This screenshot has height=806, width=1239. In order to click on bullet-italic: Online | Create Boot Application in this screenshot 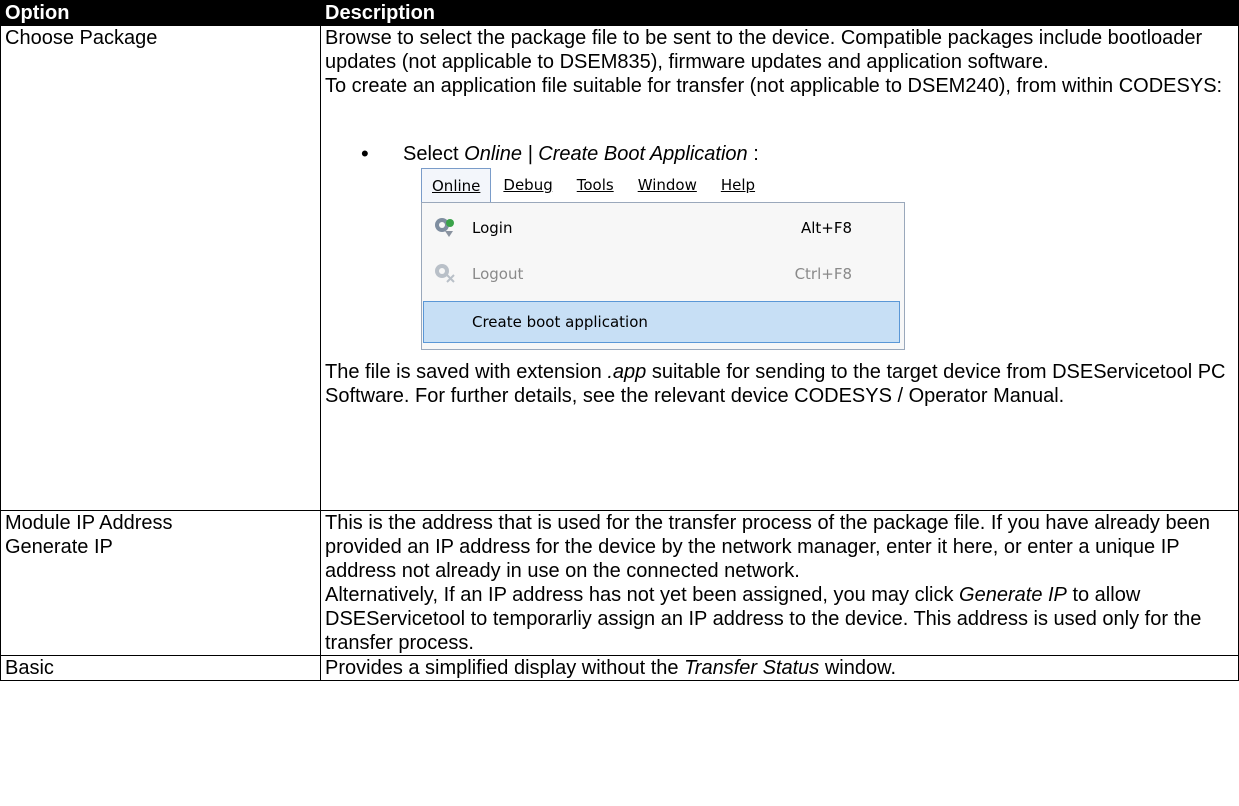, I will do `click(606, 154)`.